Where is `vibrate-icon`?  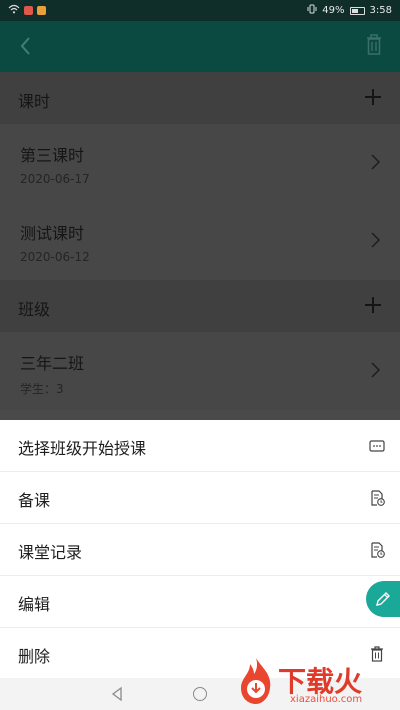 vibrate-icon is located at coordinates (312, 10).